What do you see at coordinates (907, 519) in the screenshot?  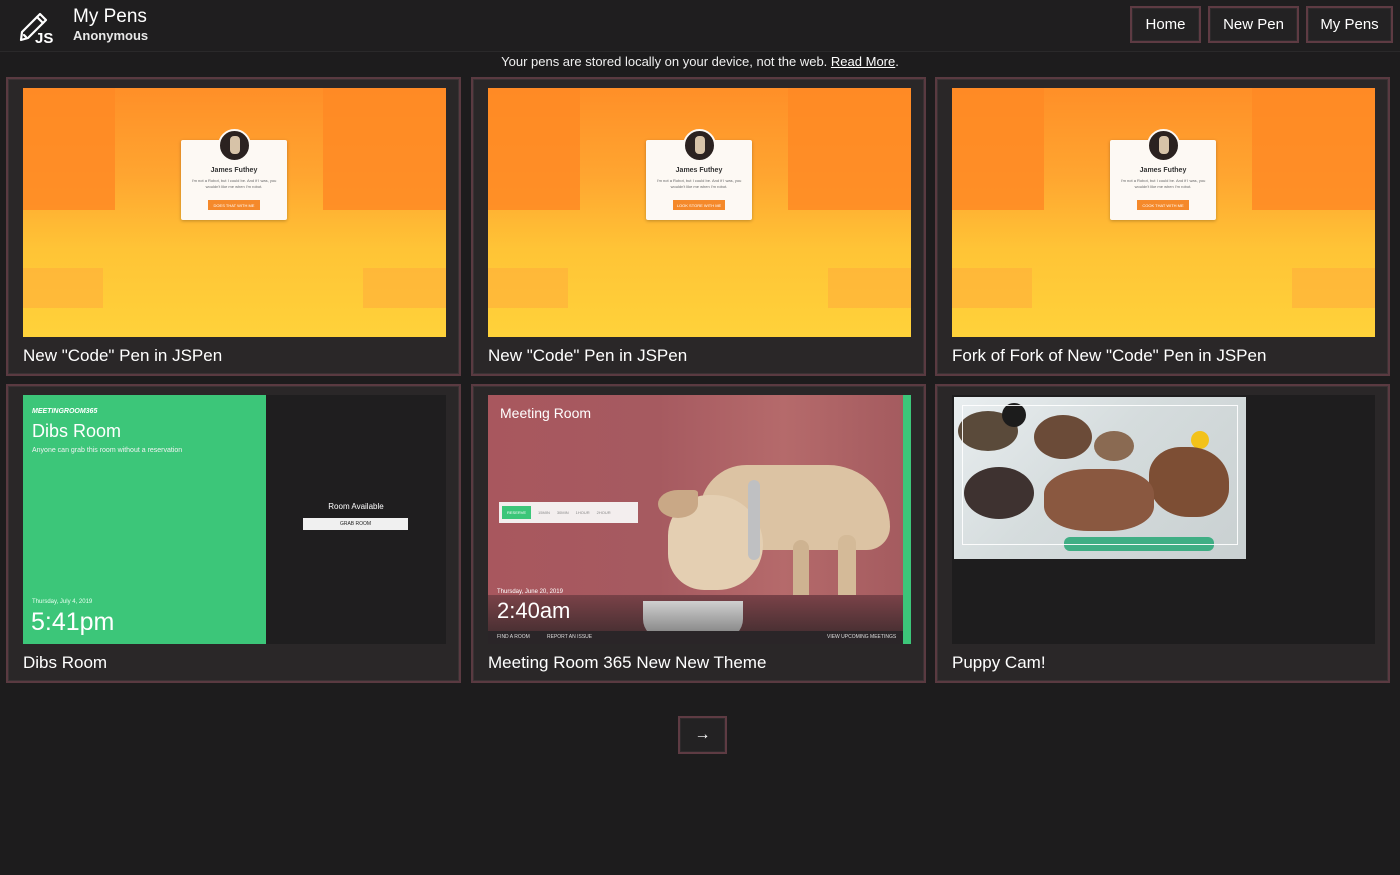 I see `status-stripe` at bounding box center [907, 519].